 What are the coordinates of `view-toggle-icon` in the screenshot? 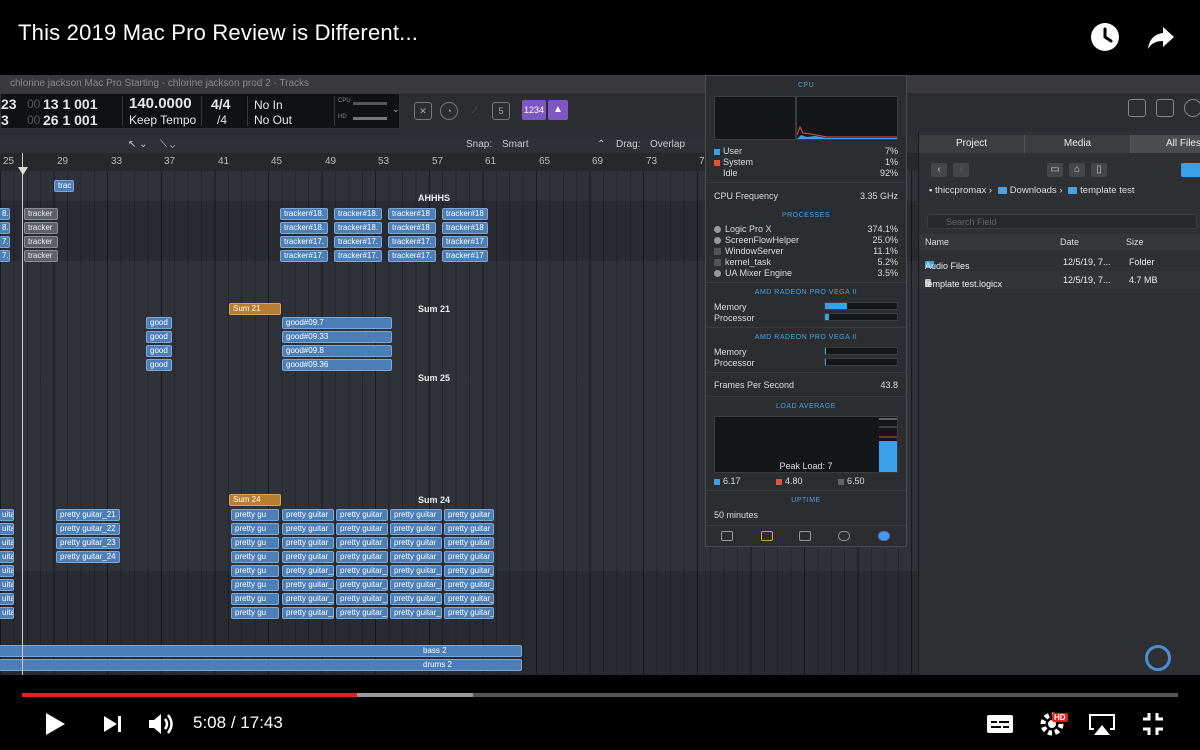 It's located at (1190, 170).